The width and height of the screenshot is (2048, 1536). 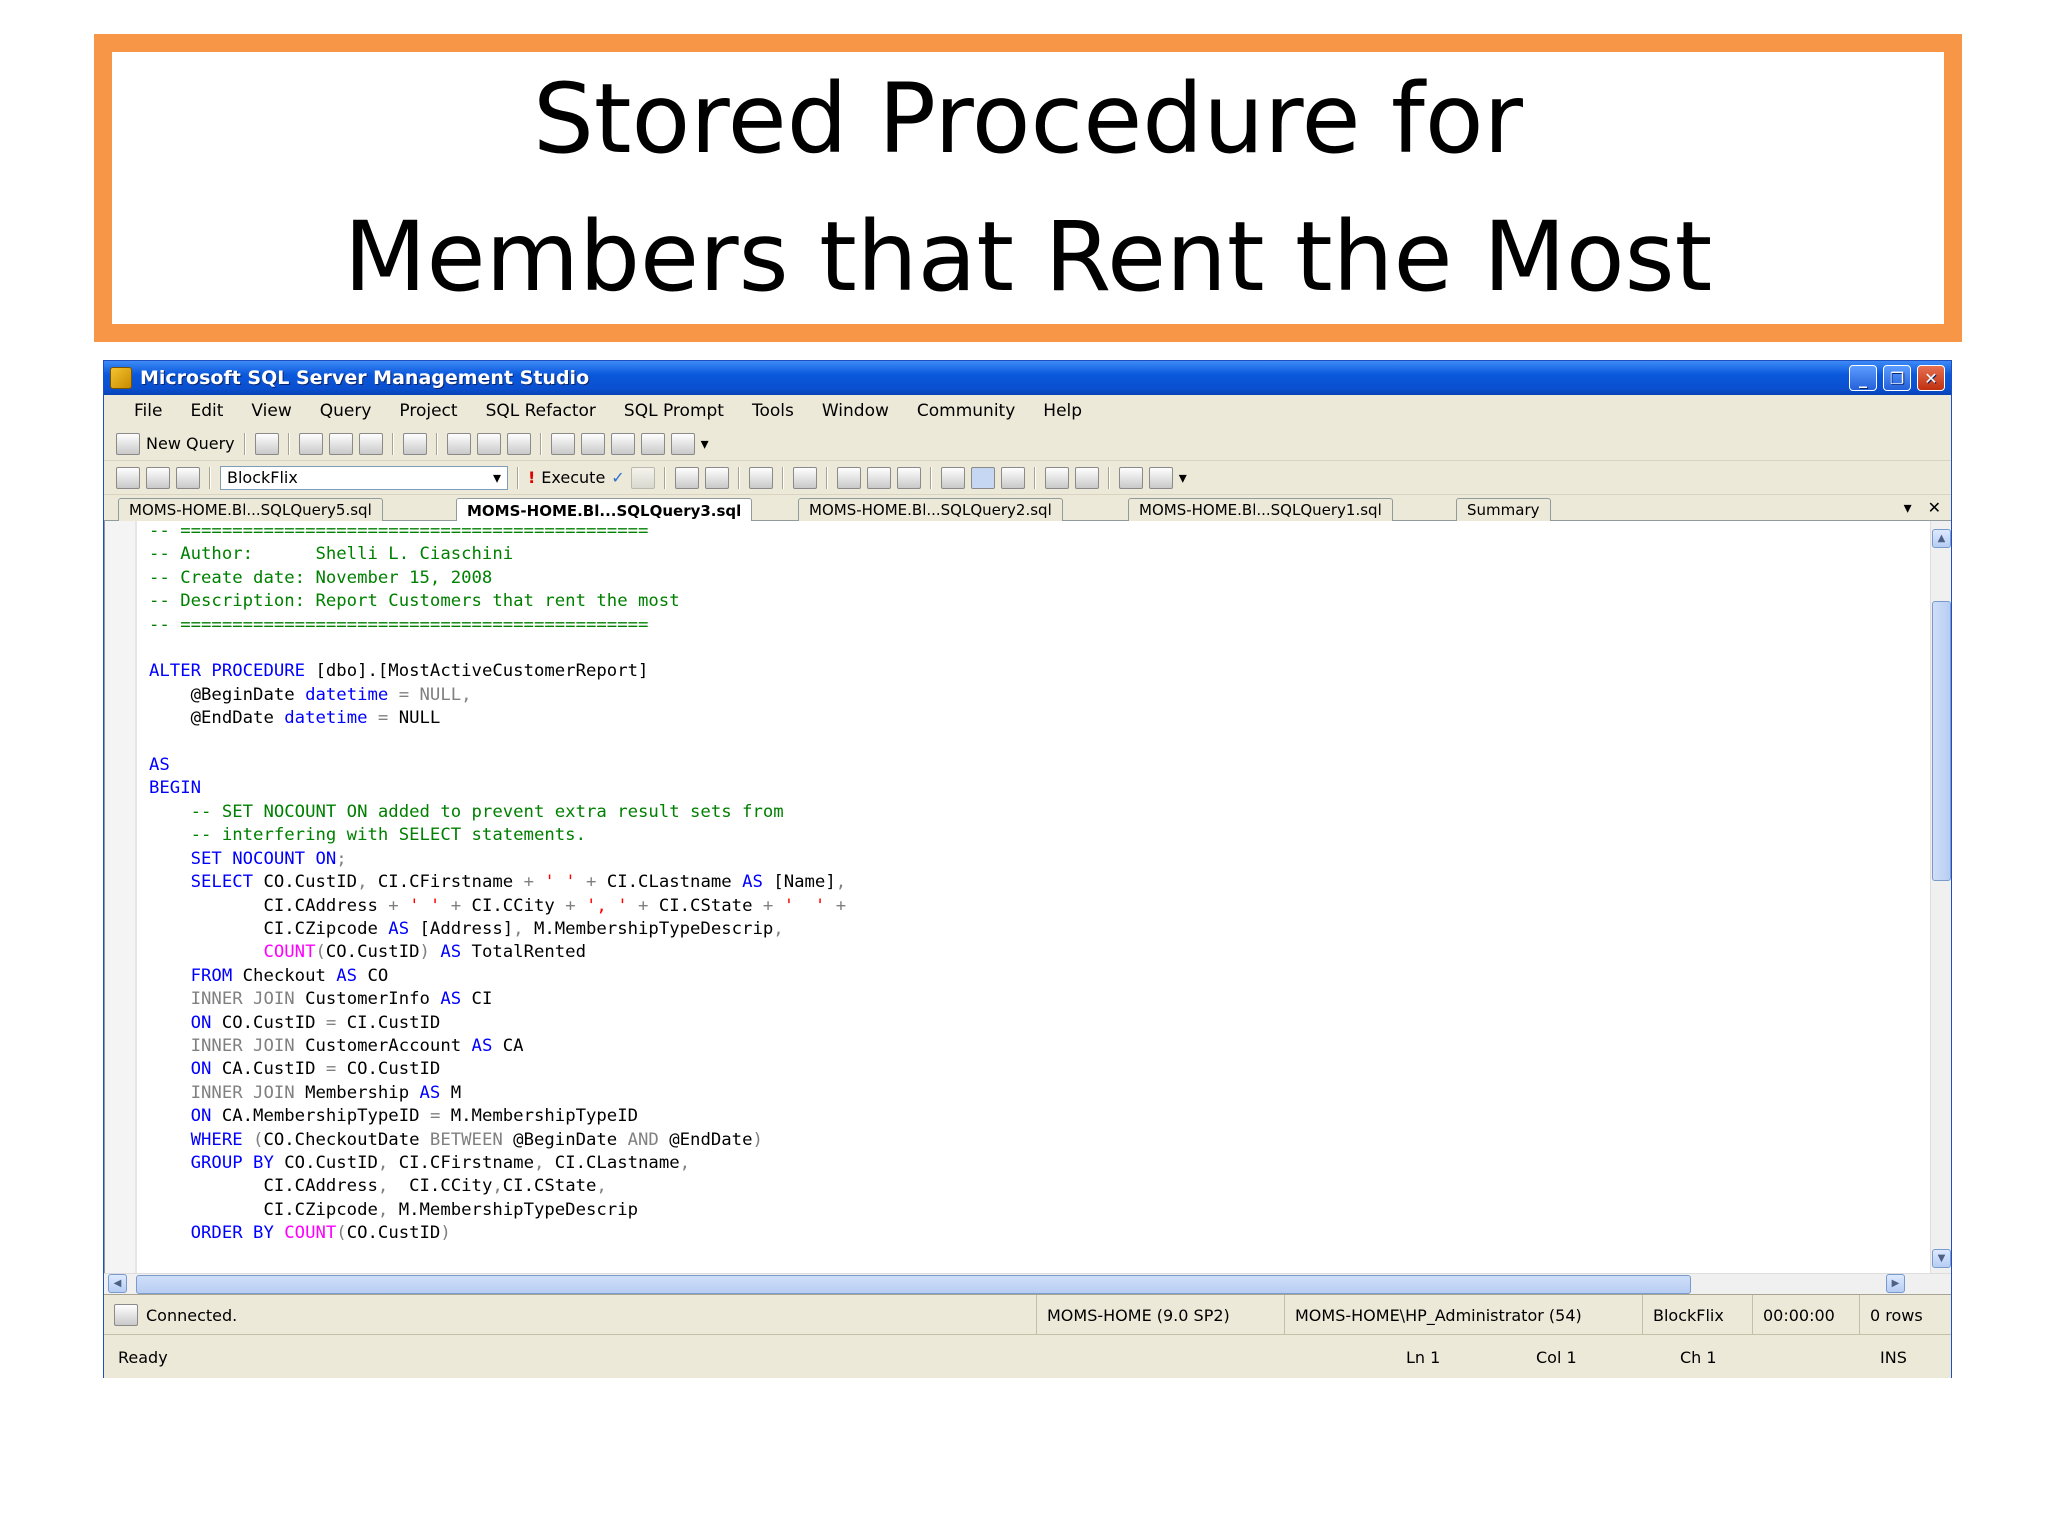 I want to click on code-line: CI.CZipcode, M.MembershipTypeDescrip, so click(x=497, y=1210).